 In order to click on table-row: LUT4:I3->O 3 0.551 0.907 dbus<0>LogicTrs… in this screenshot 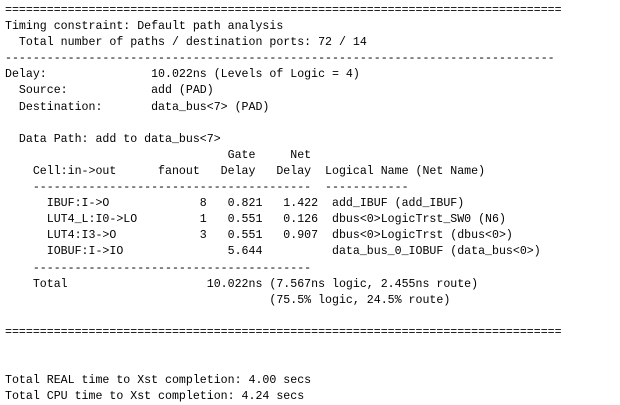, I will do `click(259, 236)`.